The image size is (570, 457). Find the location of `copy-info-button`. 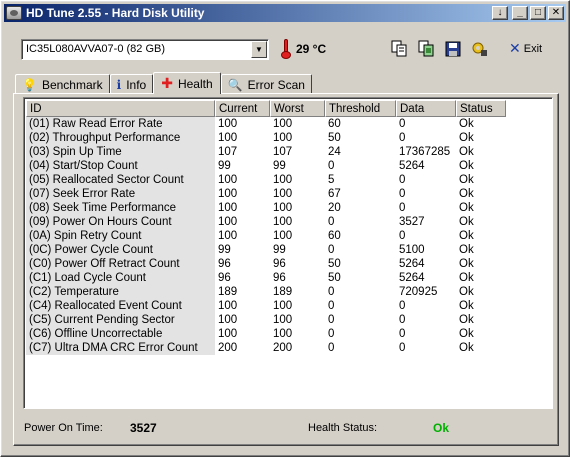

copy-info-button is located at coordinates (399, 49).